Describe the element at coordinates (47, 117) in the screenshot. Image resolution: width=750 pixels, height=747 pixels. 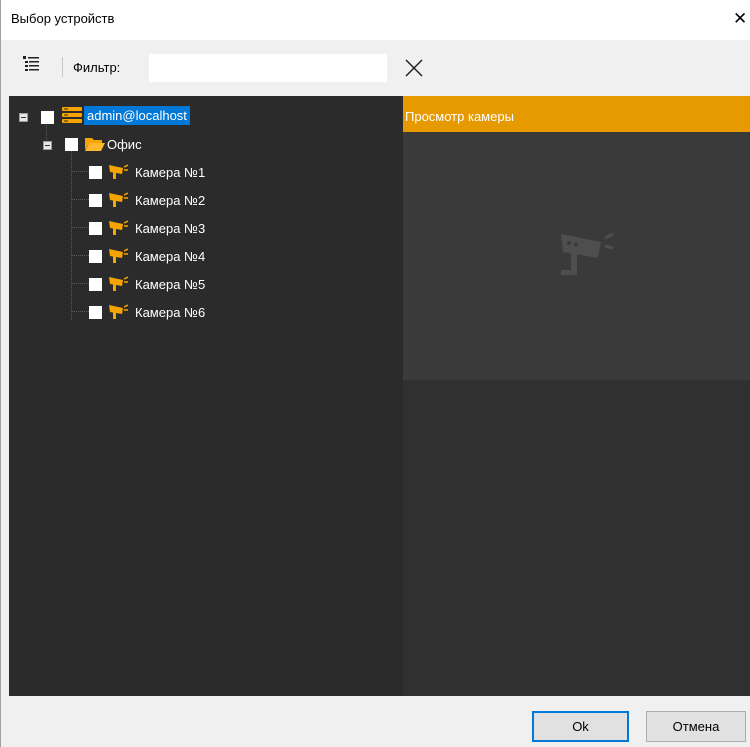
I see `checkbox-root` at that location.